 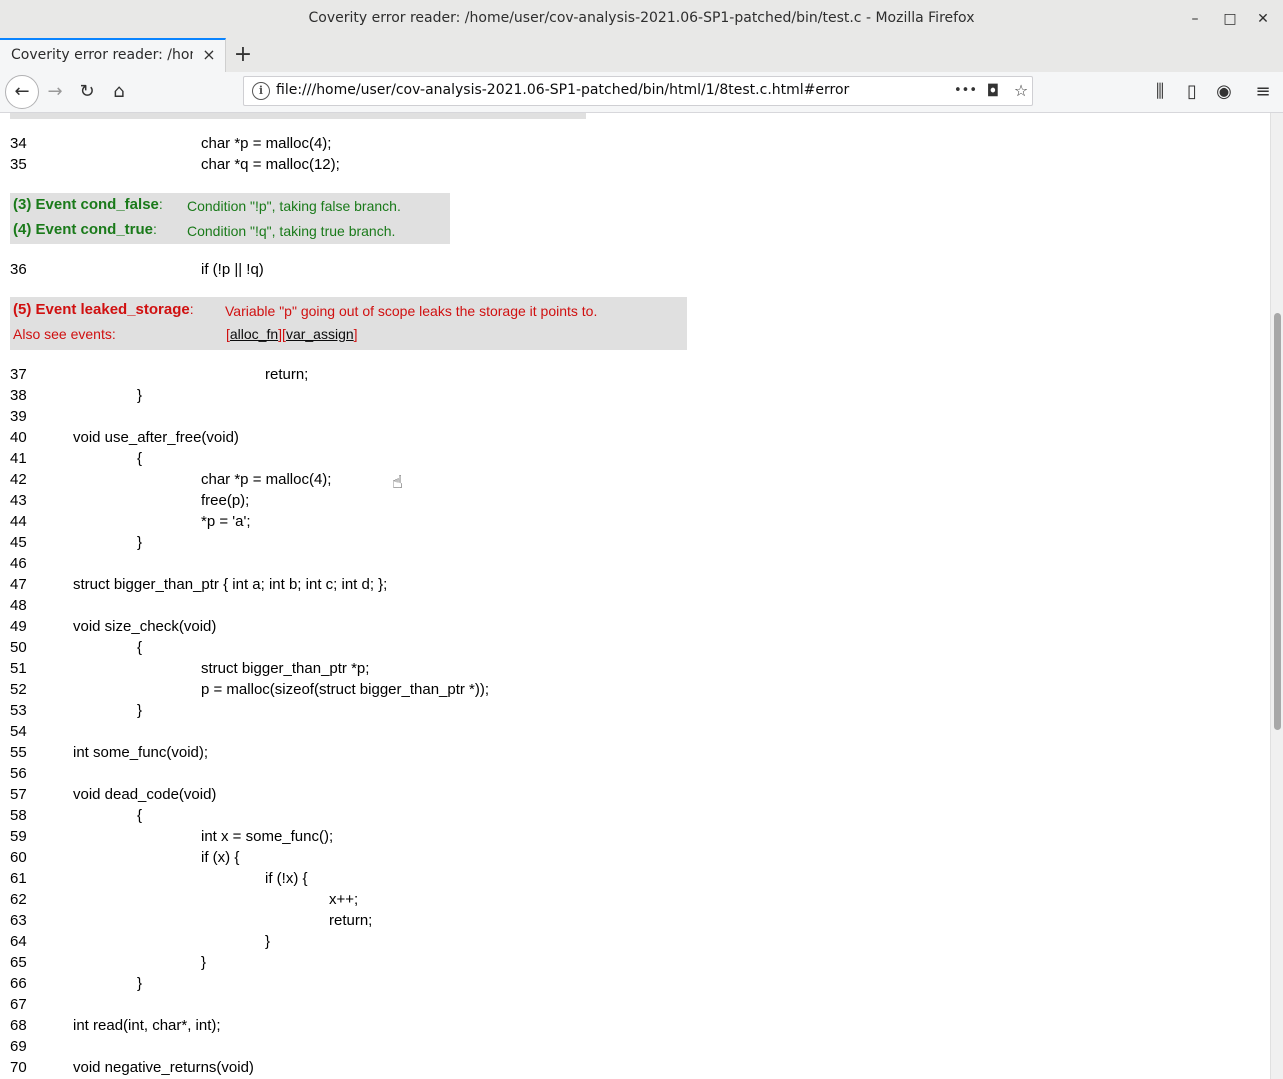 What do you see at coordinates (18, 983) in the screenshot?
I see `line-number: 66` at bounding box center [18, 983].